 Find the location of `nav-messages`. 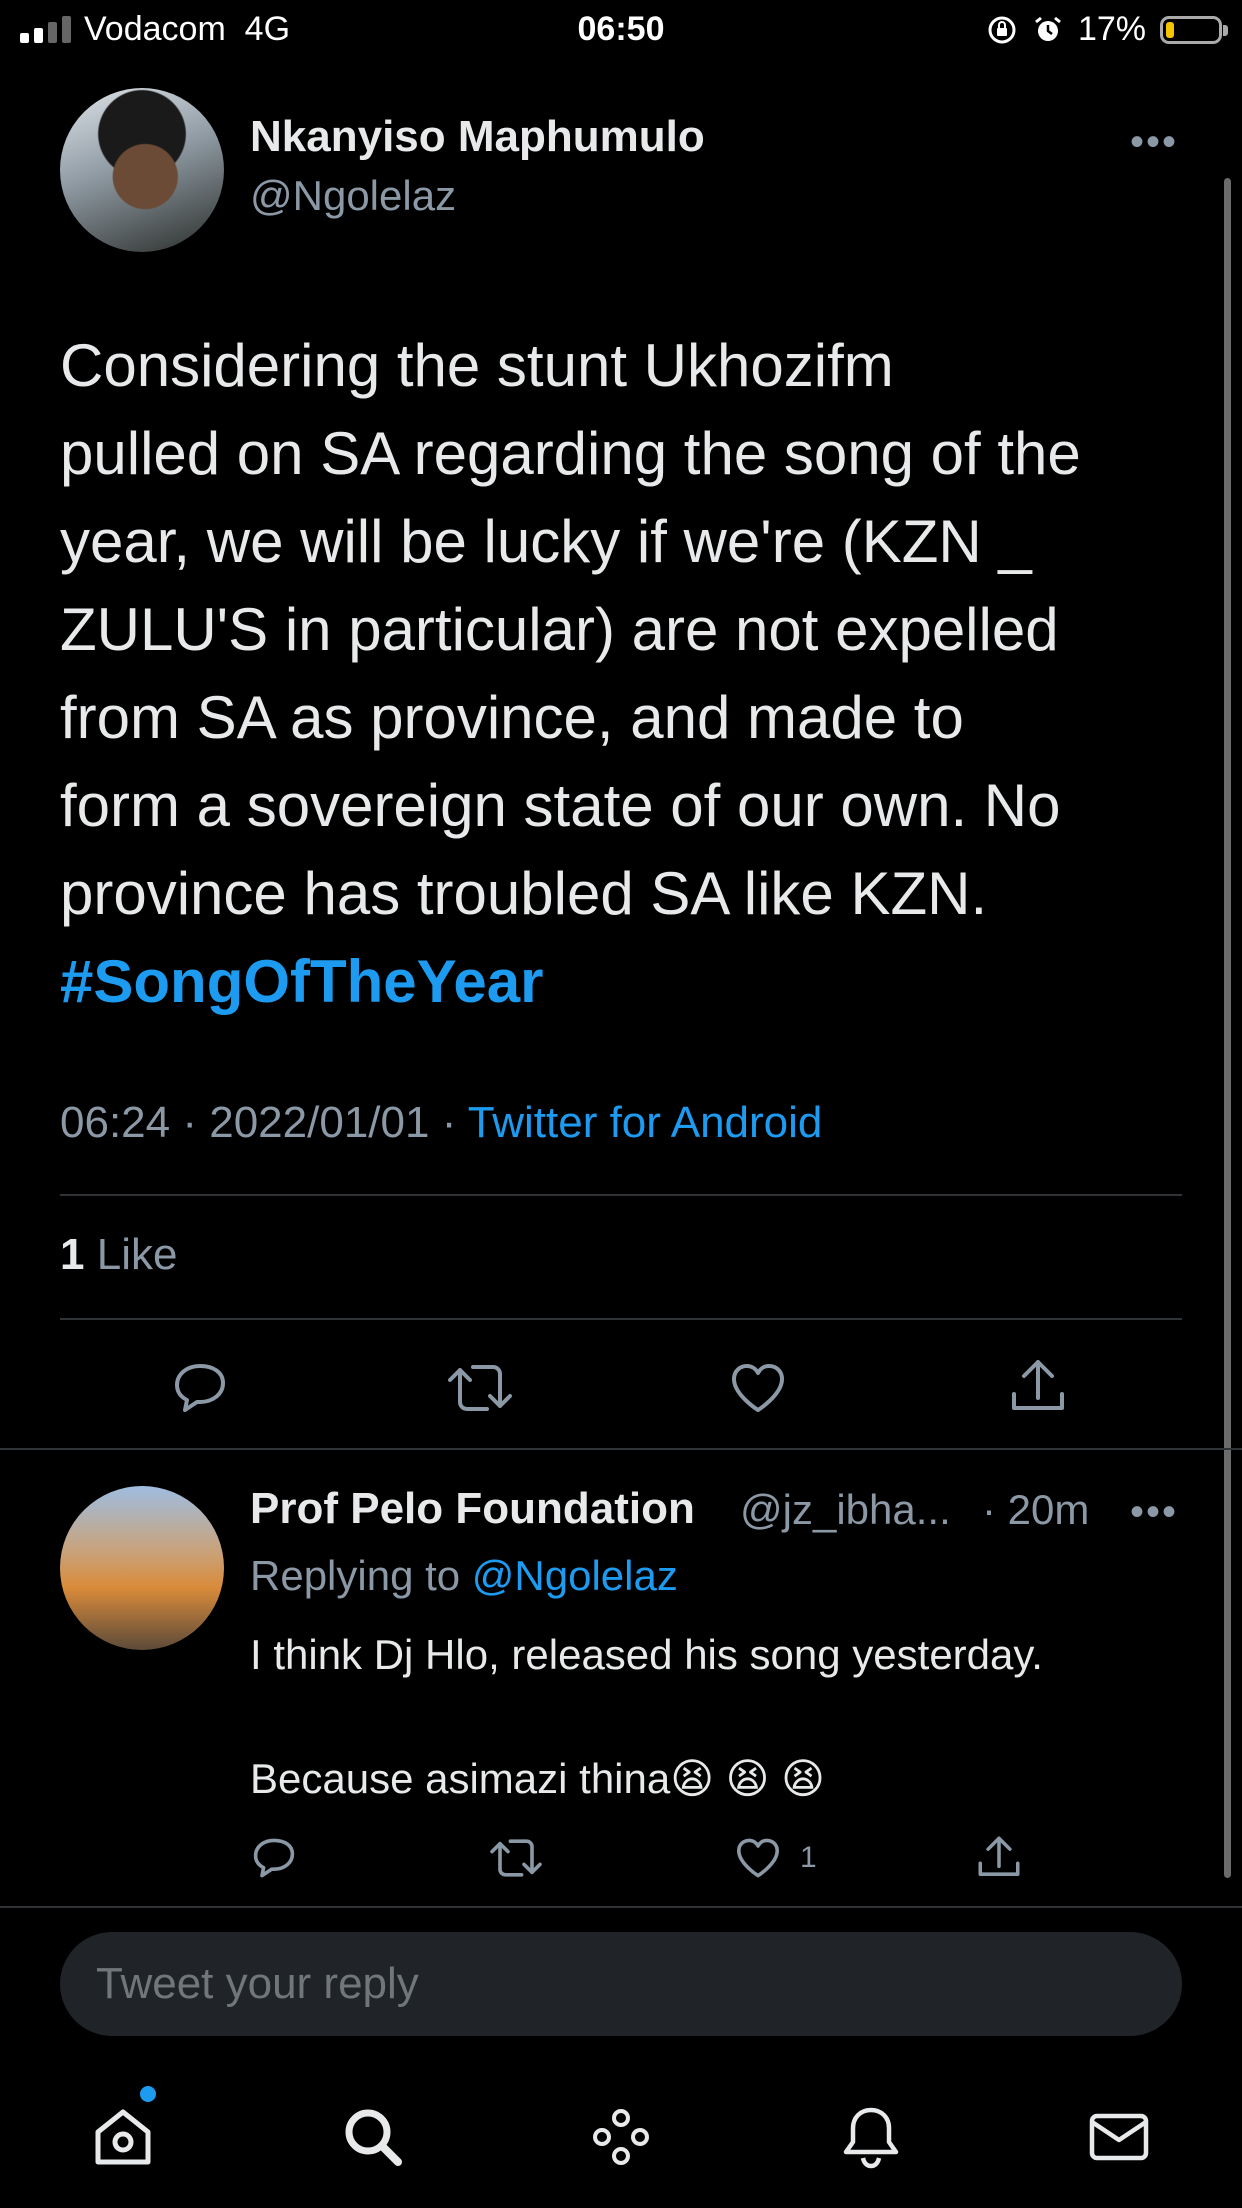

nav-messages is located at coordinates (1119, 2139).